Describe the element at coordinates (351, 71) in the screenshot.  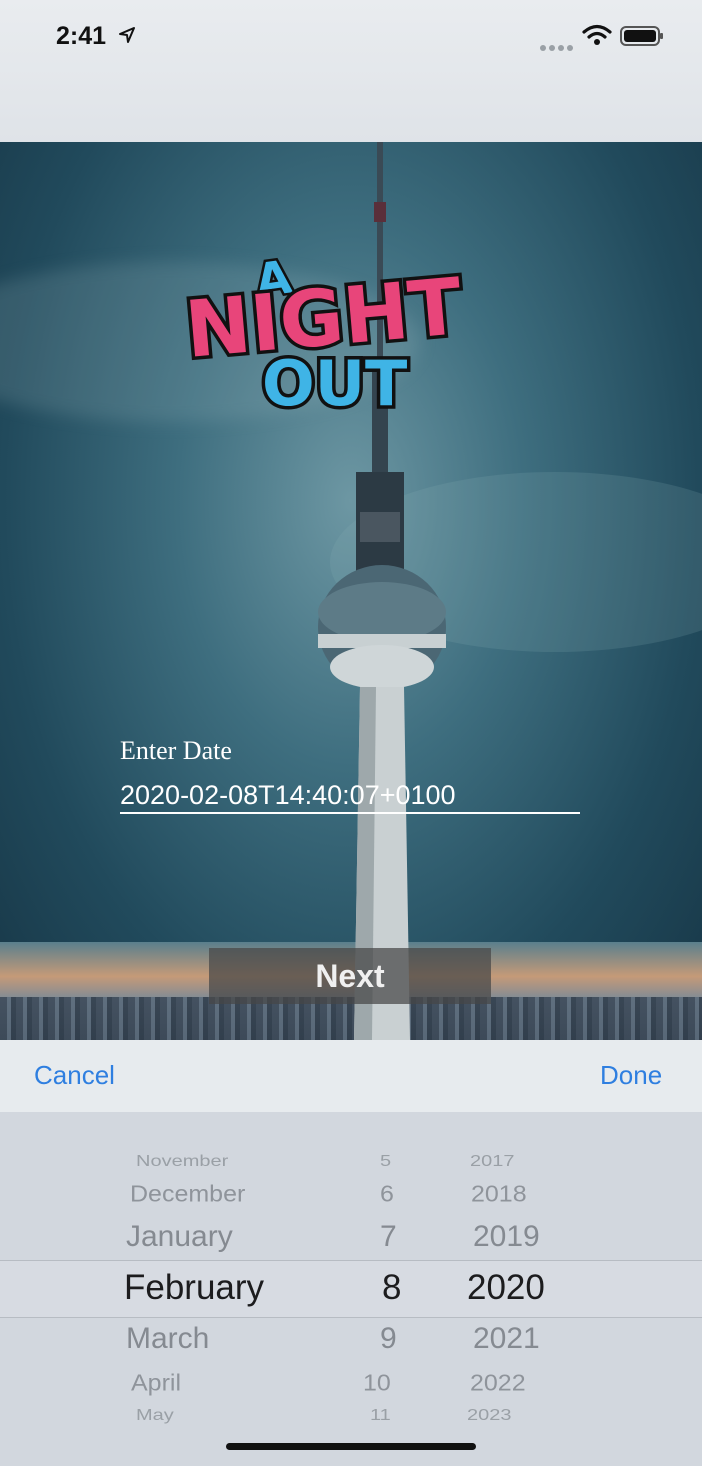
I see `status-bar: 2:41` at that location.